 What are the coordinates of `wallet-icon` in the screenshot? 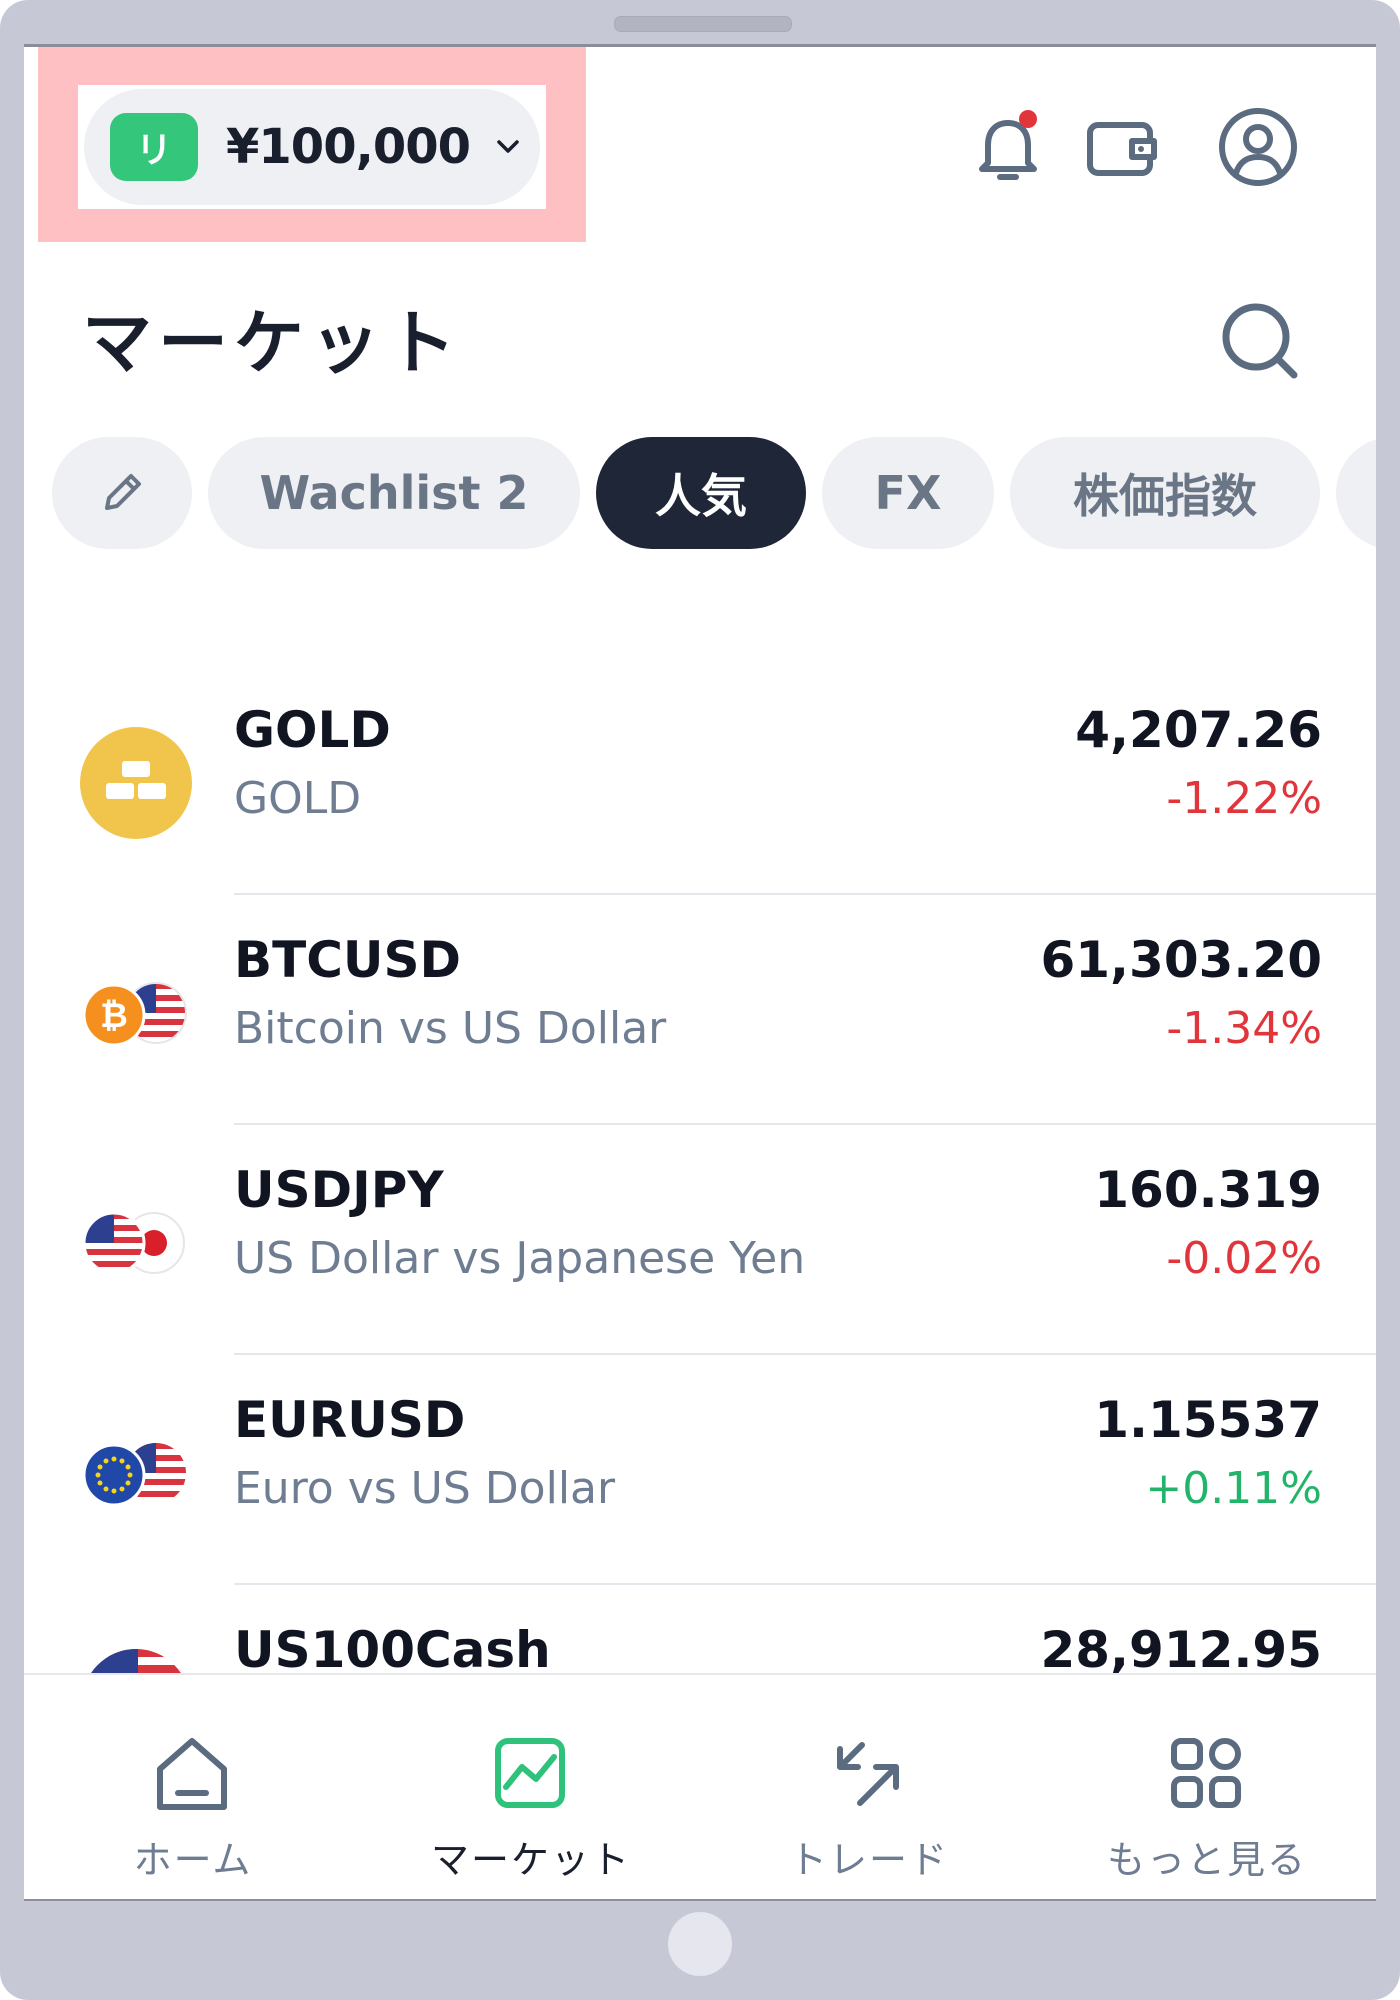 It's located at (1120, 147).